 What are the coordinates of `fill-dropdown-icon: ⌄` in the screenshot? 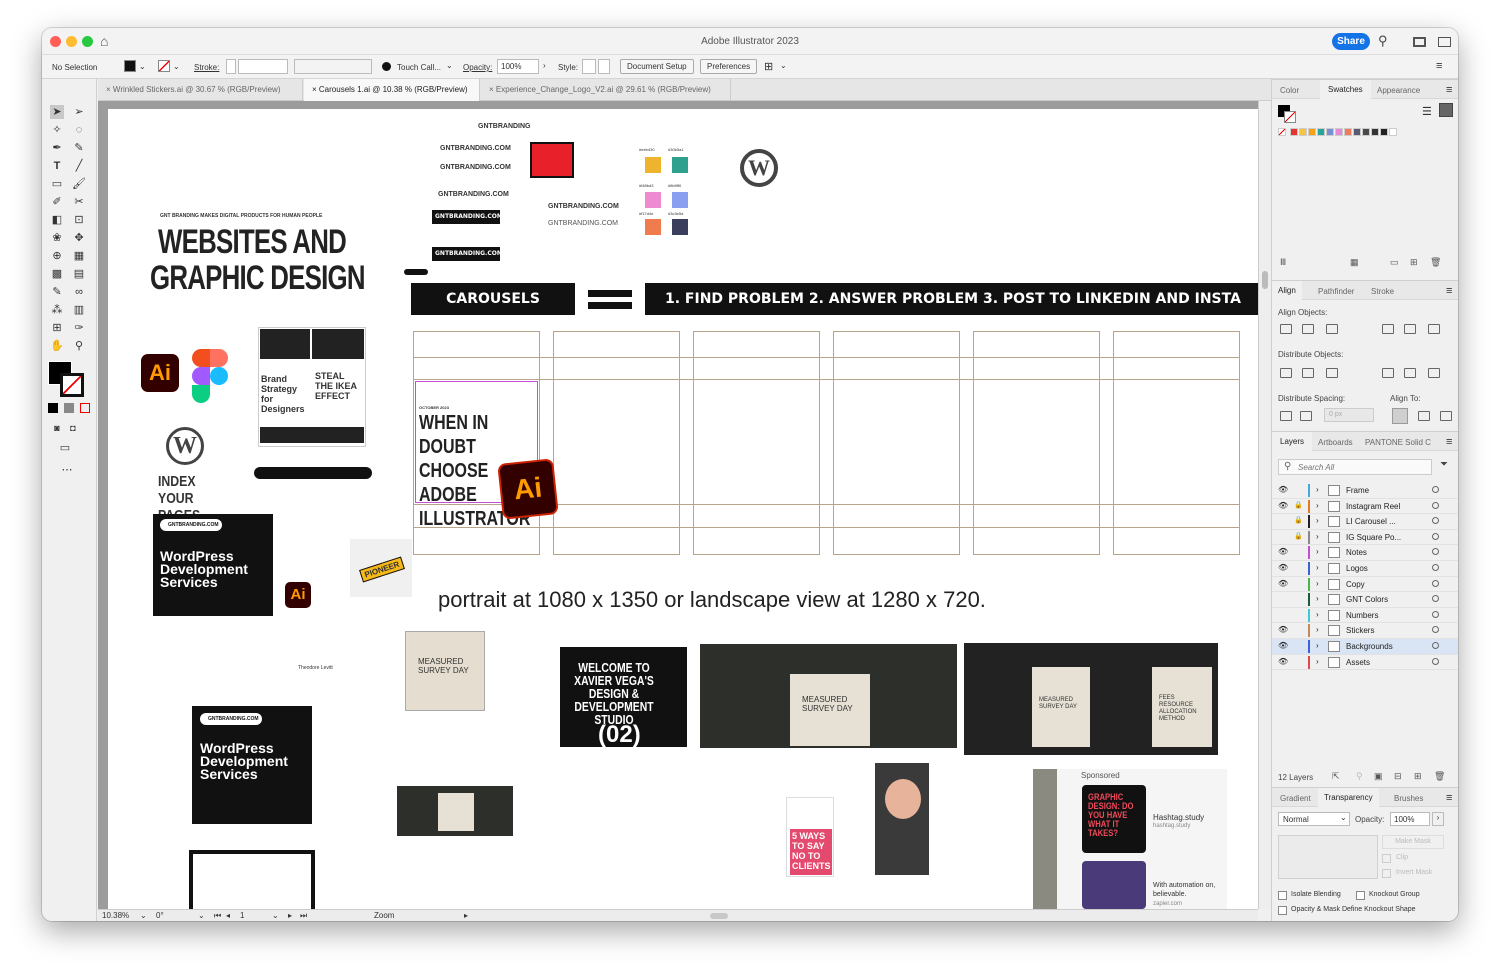 It's located at (142, 66).